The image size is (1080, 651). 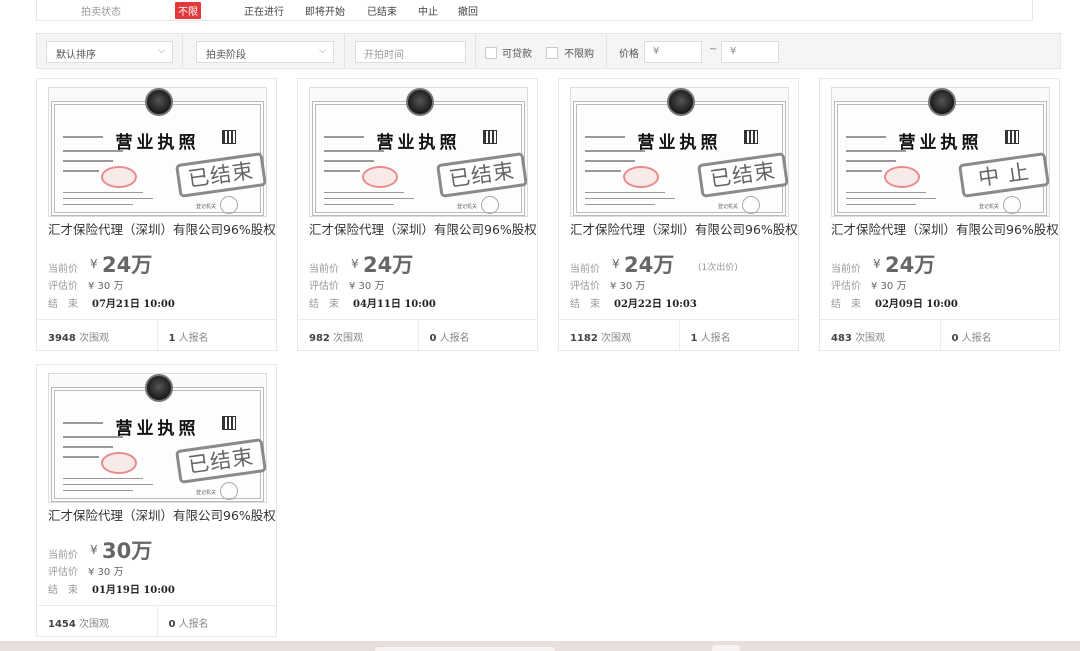 I want to click on views-count: 3948 次围观, so click(x=97, y=335).